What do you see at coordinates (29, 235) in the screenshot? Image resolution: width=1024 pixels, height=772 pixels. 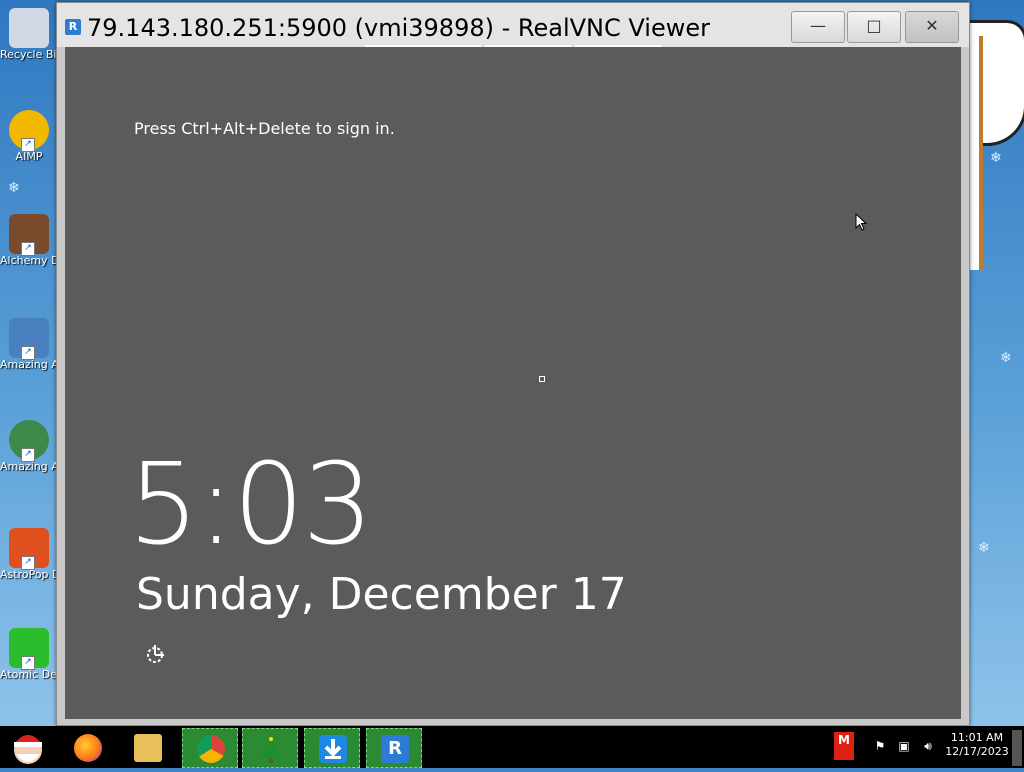 I see `alchemy-icon: ↗` at bounding box center [29, 235].